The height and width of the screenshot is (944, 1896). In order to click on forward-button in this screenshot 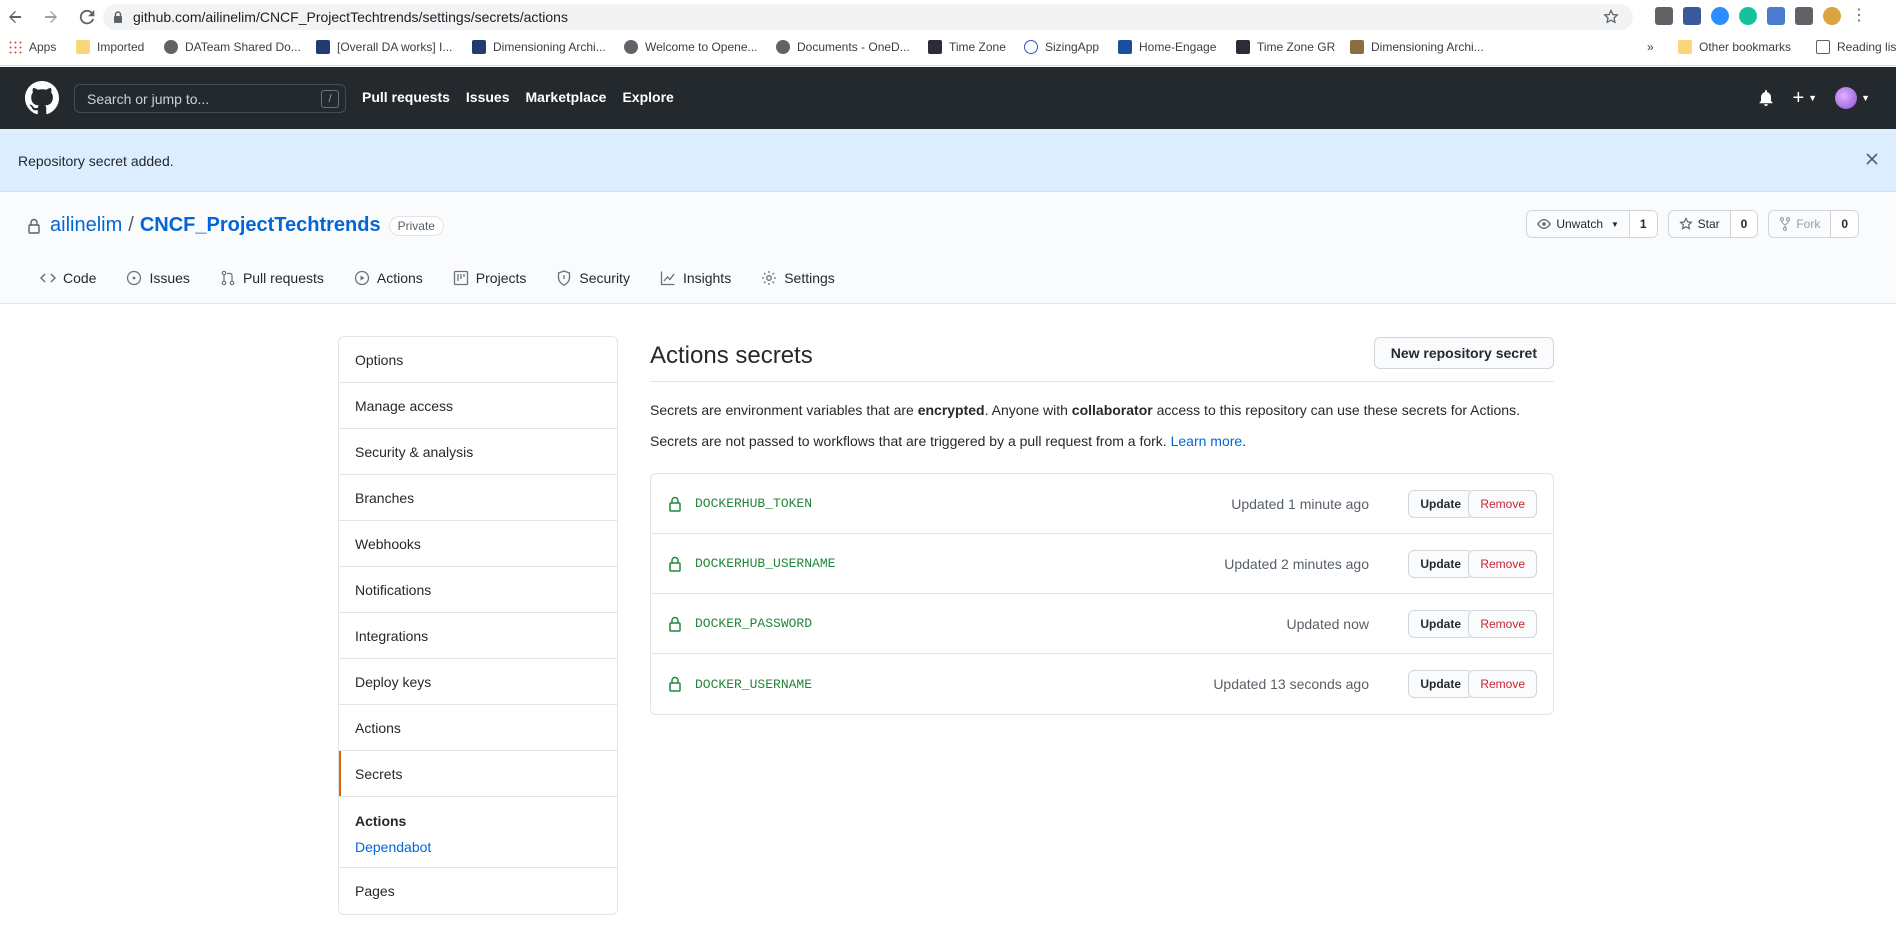, I will do `click(51, 17)`.